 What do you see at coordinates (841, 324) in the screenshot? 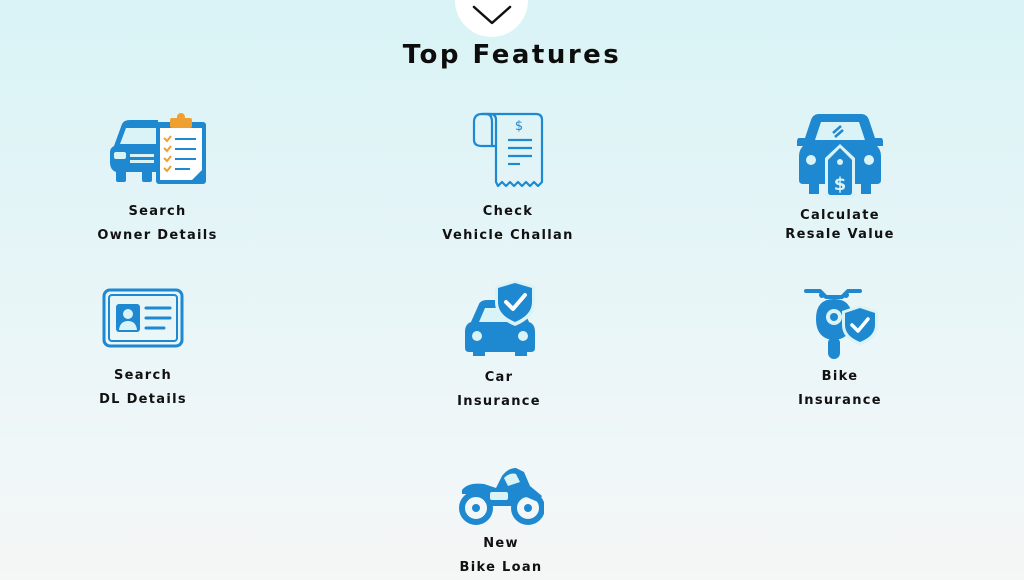
I see `bike-shield-icon` at bounding box center [841, 324].